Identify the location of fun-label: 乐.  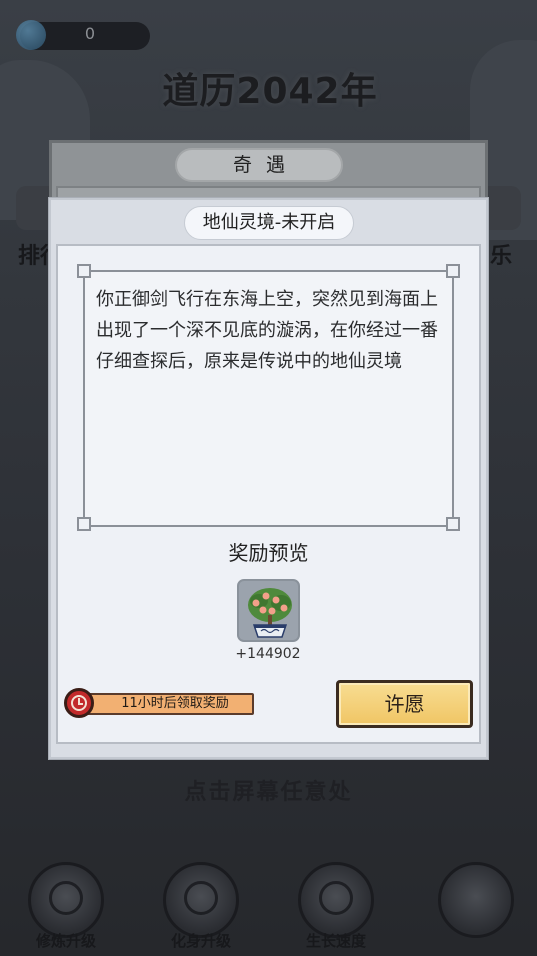
(501, 254).